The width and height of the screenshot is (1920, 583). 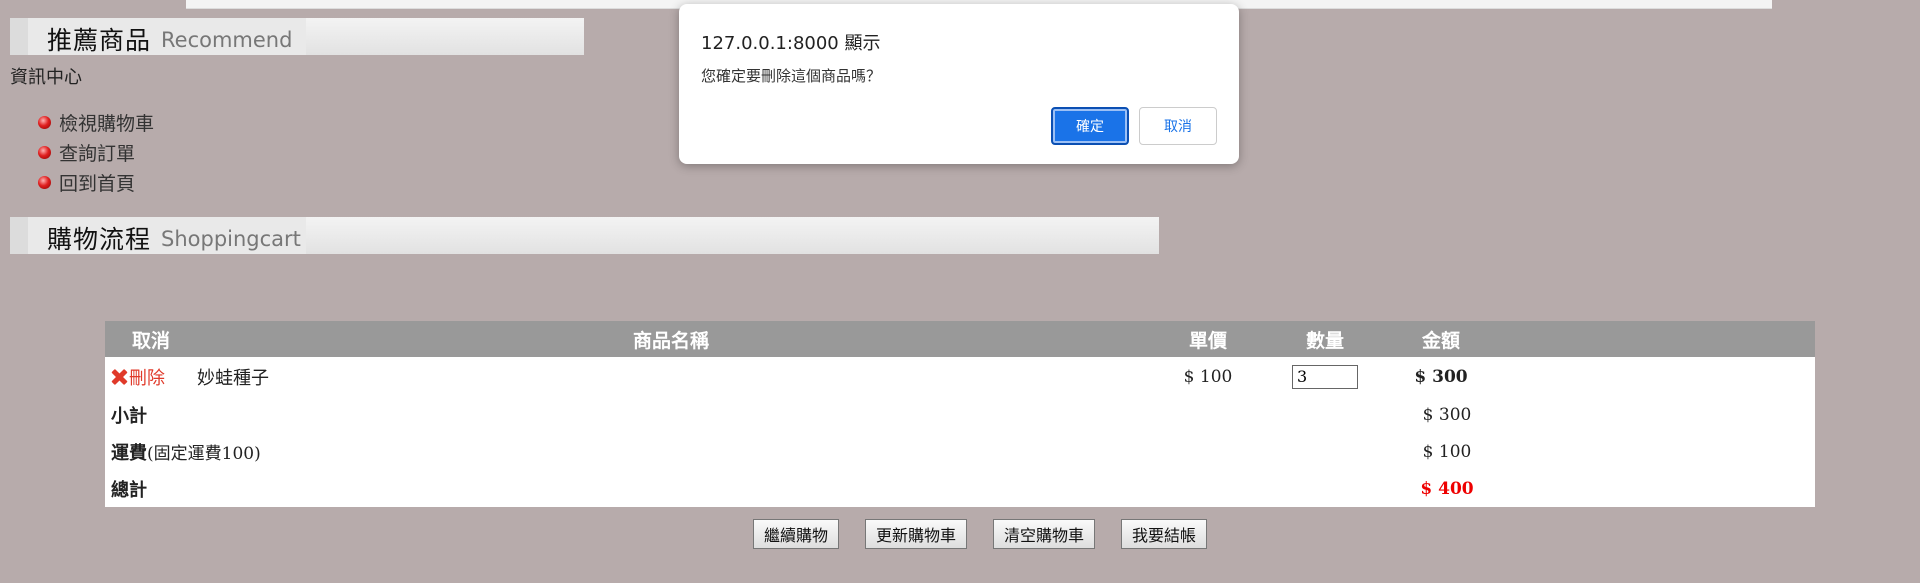 What do you see at coordinates (227, 40) in the screenshot?
I see `recommend-title-en: Recommend` at bounding box center [227, 40].